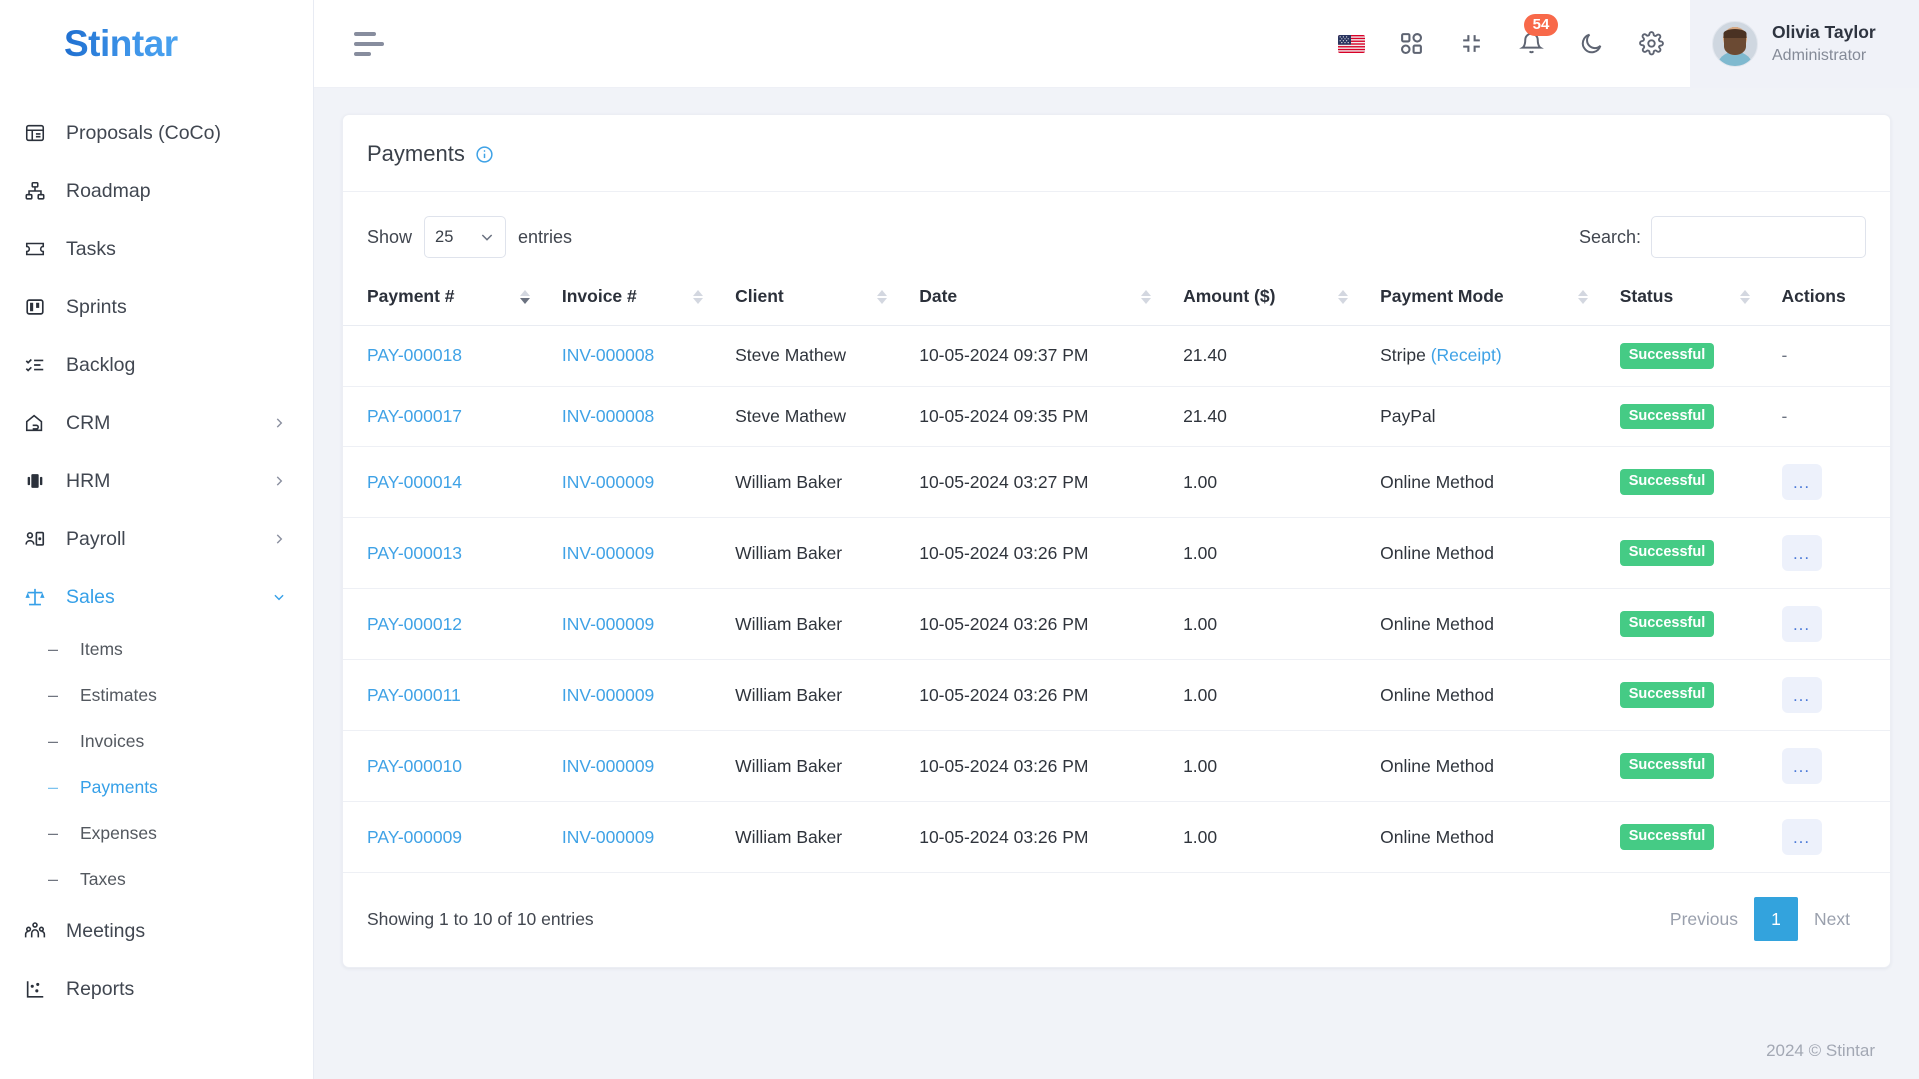 This screenshot has height=1079, width=1919. I want to click on sidebar-item-label: Roadmap, so click(108, 190).